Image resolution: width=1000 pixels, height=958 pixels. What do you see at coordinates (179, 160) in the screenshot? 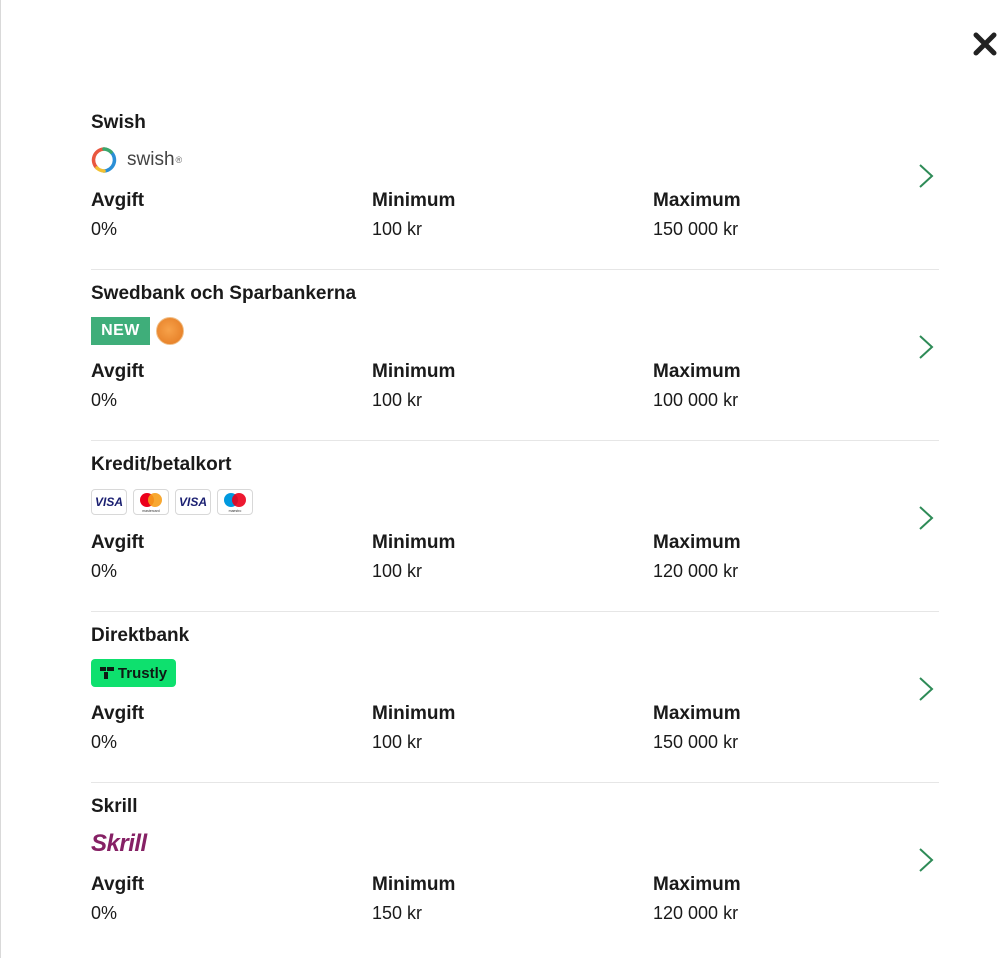
I see `swish-registered-mark: ®` at bounding box center [179, 160].